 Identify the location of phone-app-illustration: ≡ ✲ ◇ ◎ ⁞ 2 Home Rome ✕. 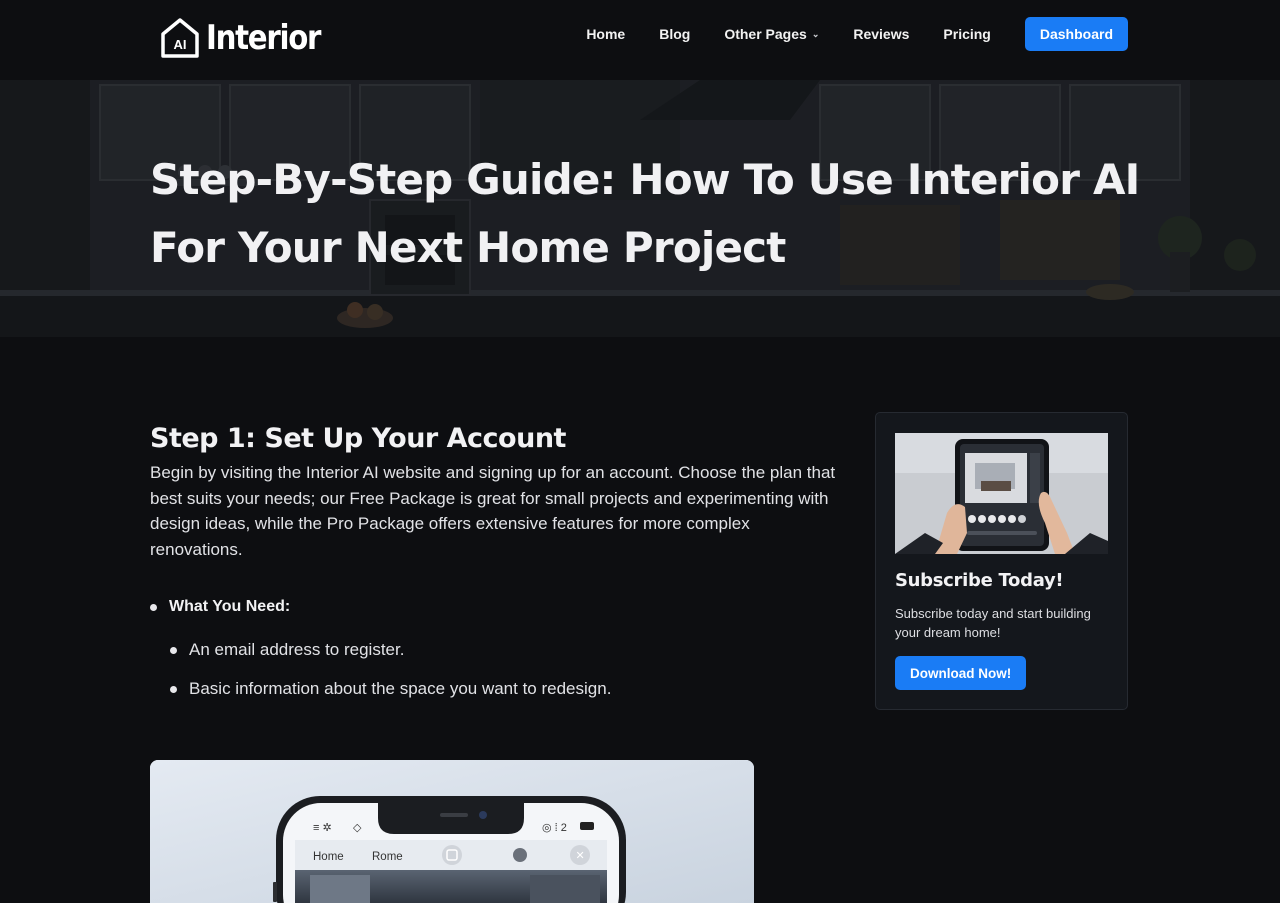
(452, 831).